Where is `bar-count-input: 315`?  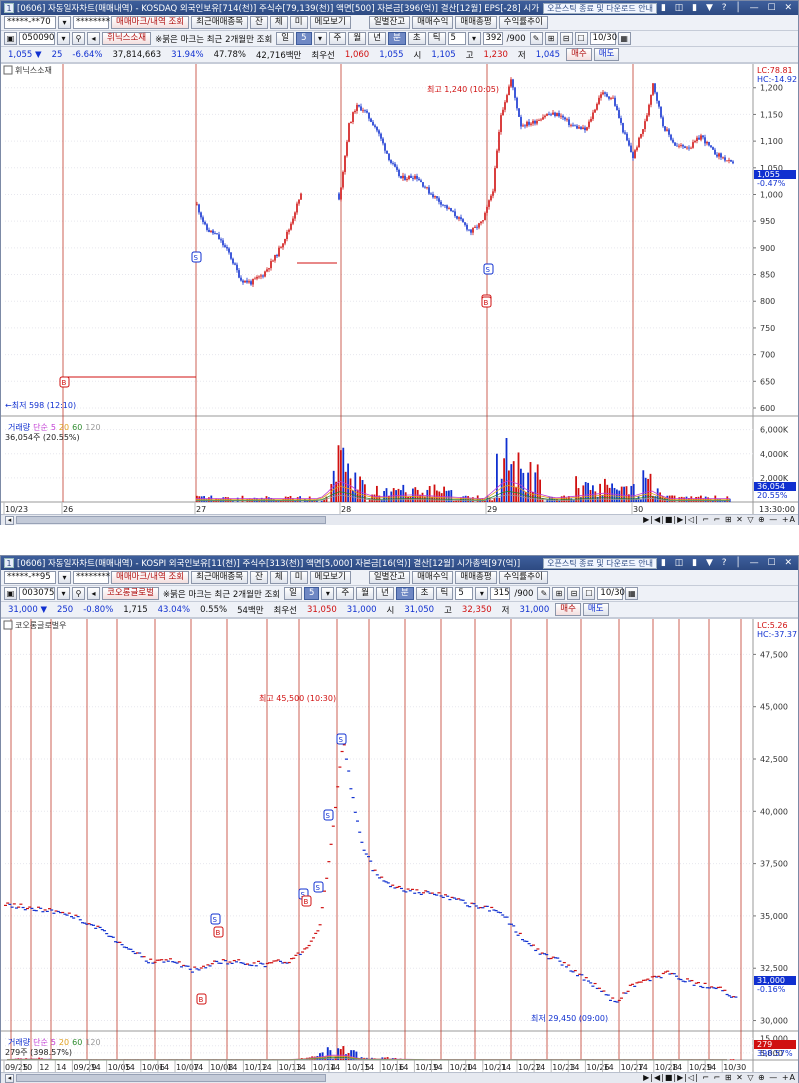
bar-count-input: 315 is located at coordinates (500, 593).